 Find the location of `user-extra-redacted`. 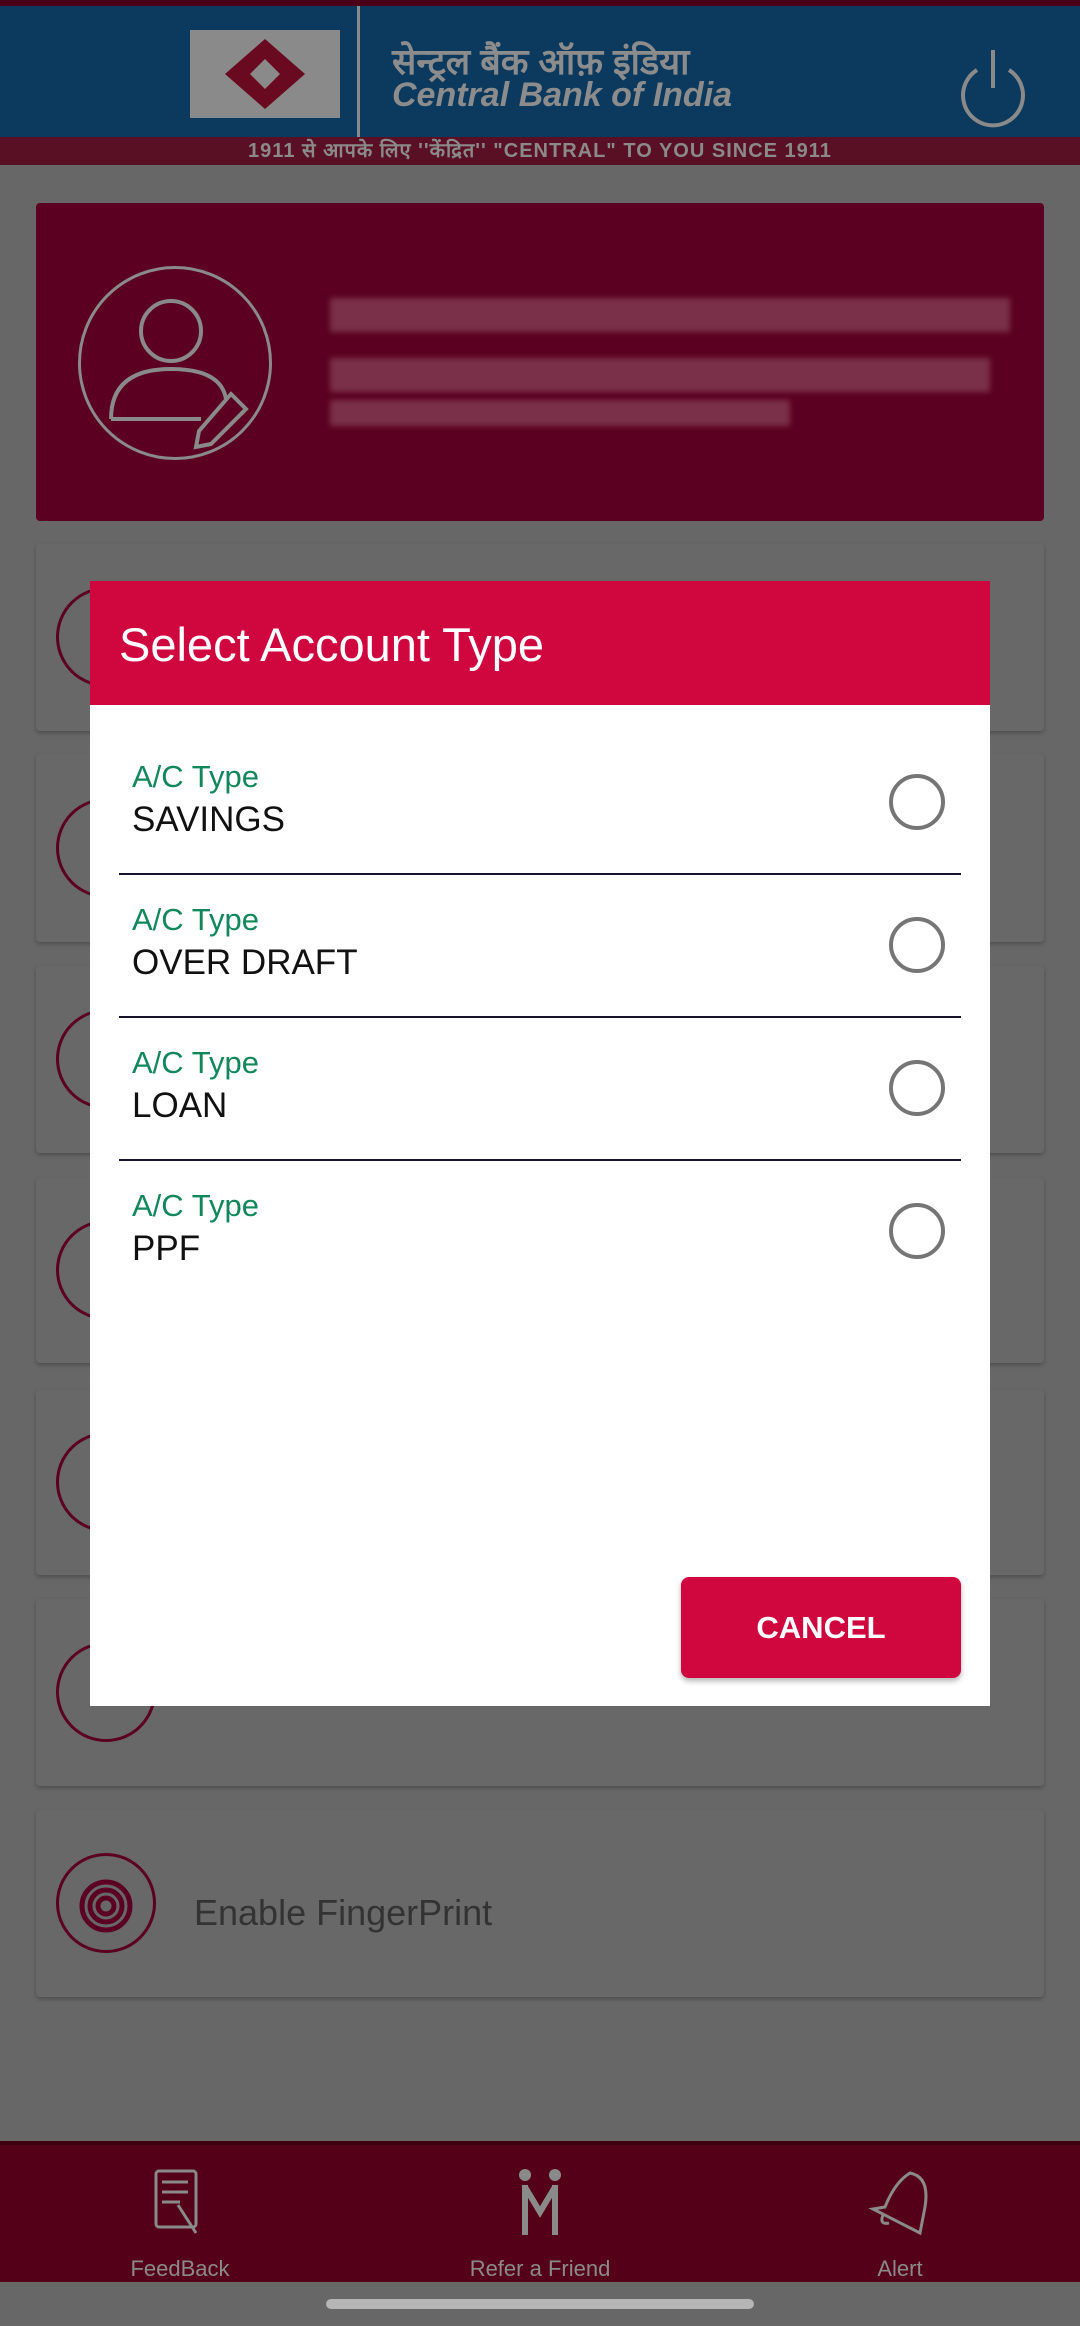

user-extra-redacted is located at coordinates (560, 413).